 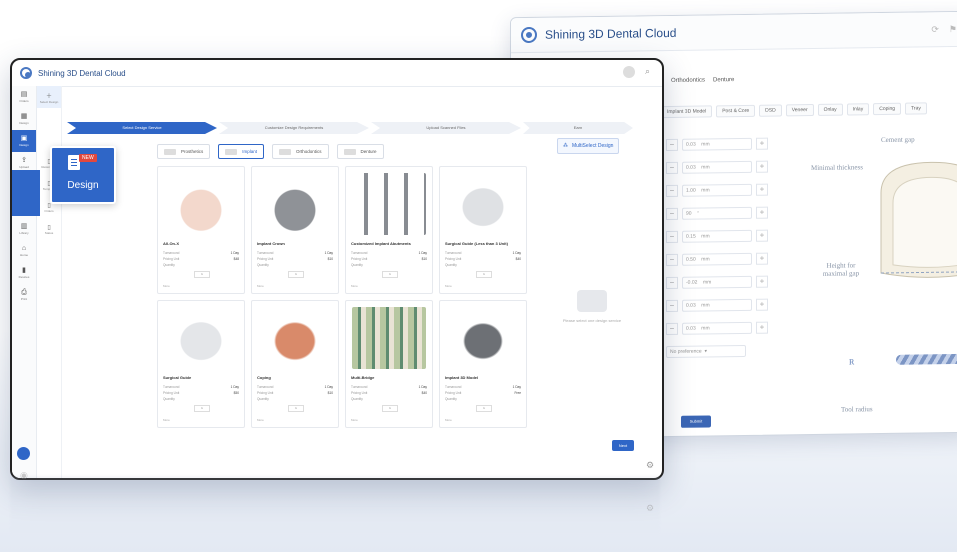 What do you see at coordinates (770, 110) in the screenshot?
I see `subtab: DSD` at bounding box center [770, 110].